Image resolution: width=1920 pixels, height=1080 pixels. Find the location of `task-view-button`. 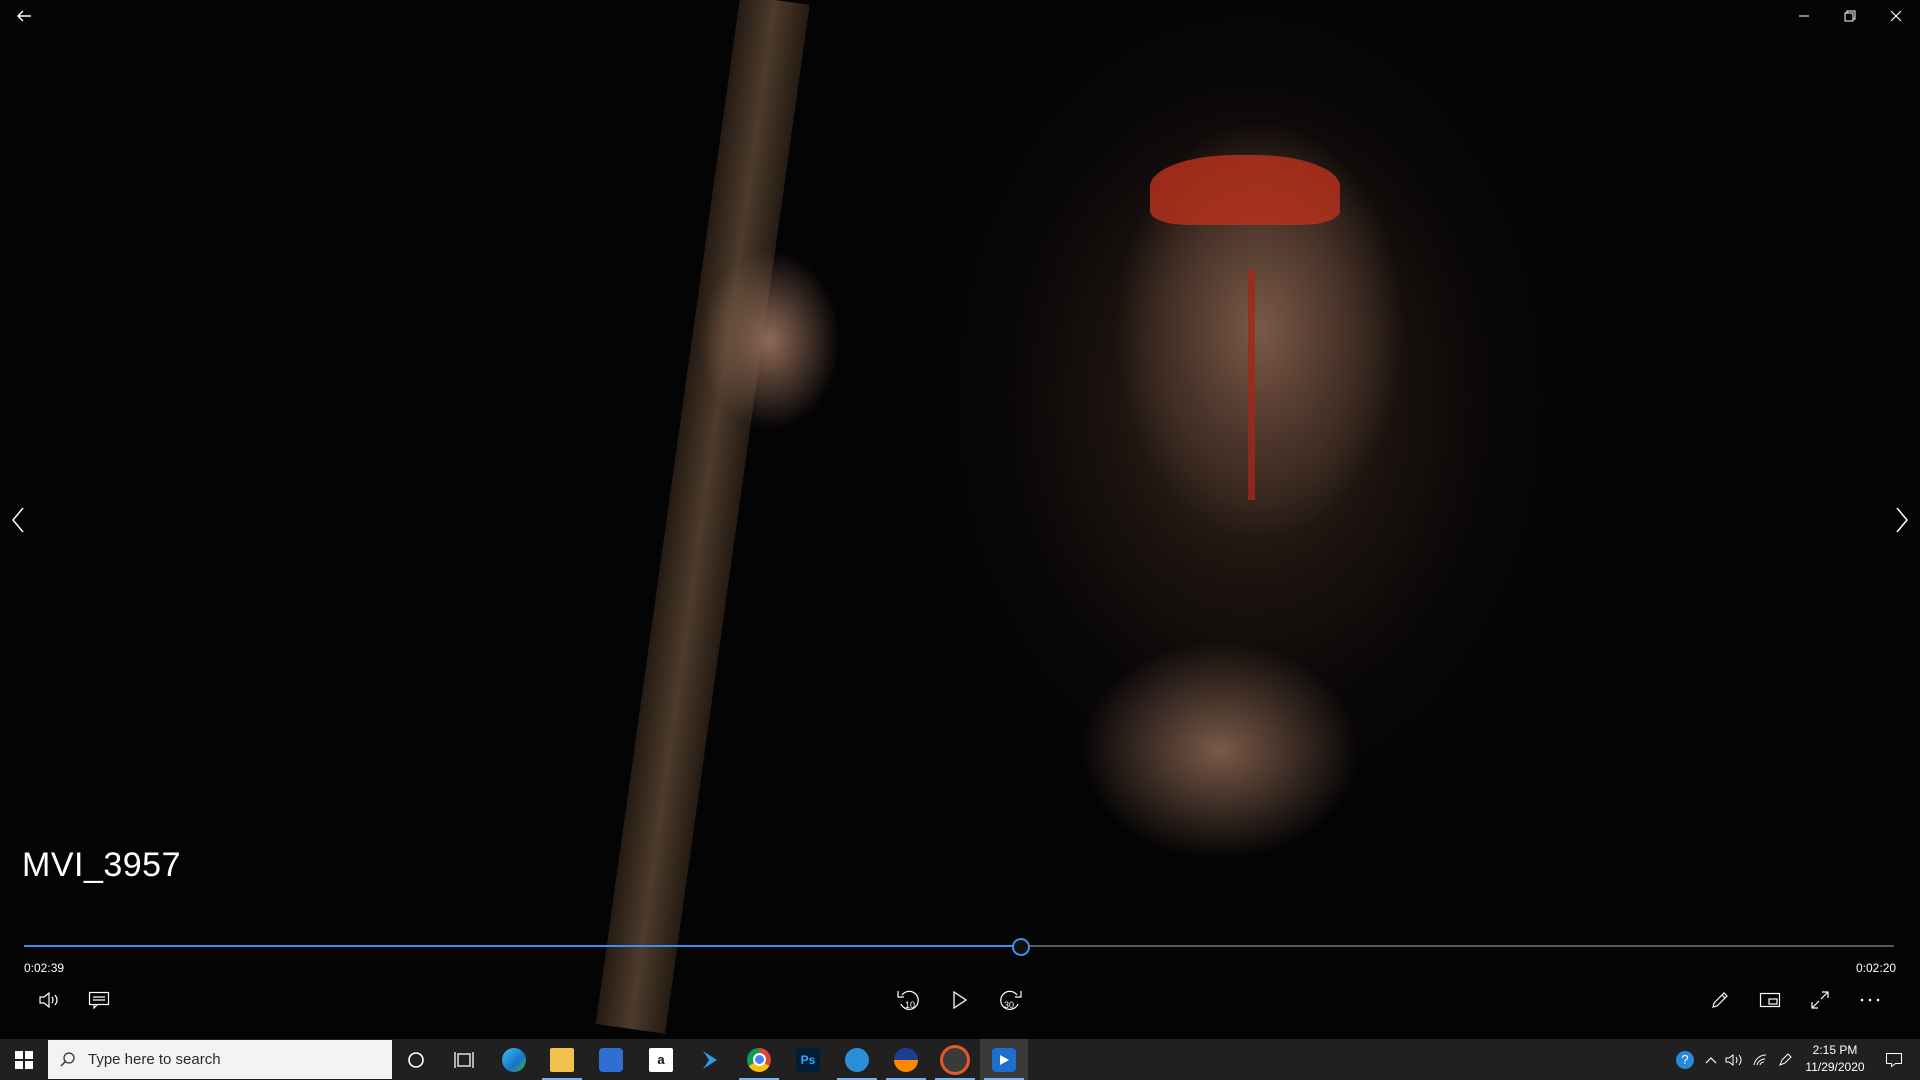

task-view-button is located at coordinates (464, 1059).